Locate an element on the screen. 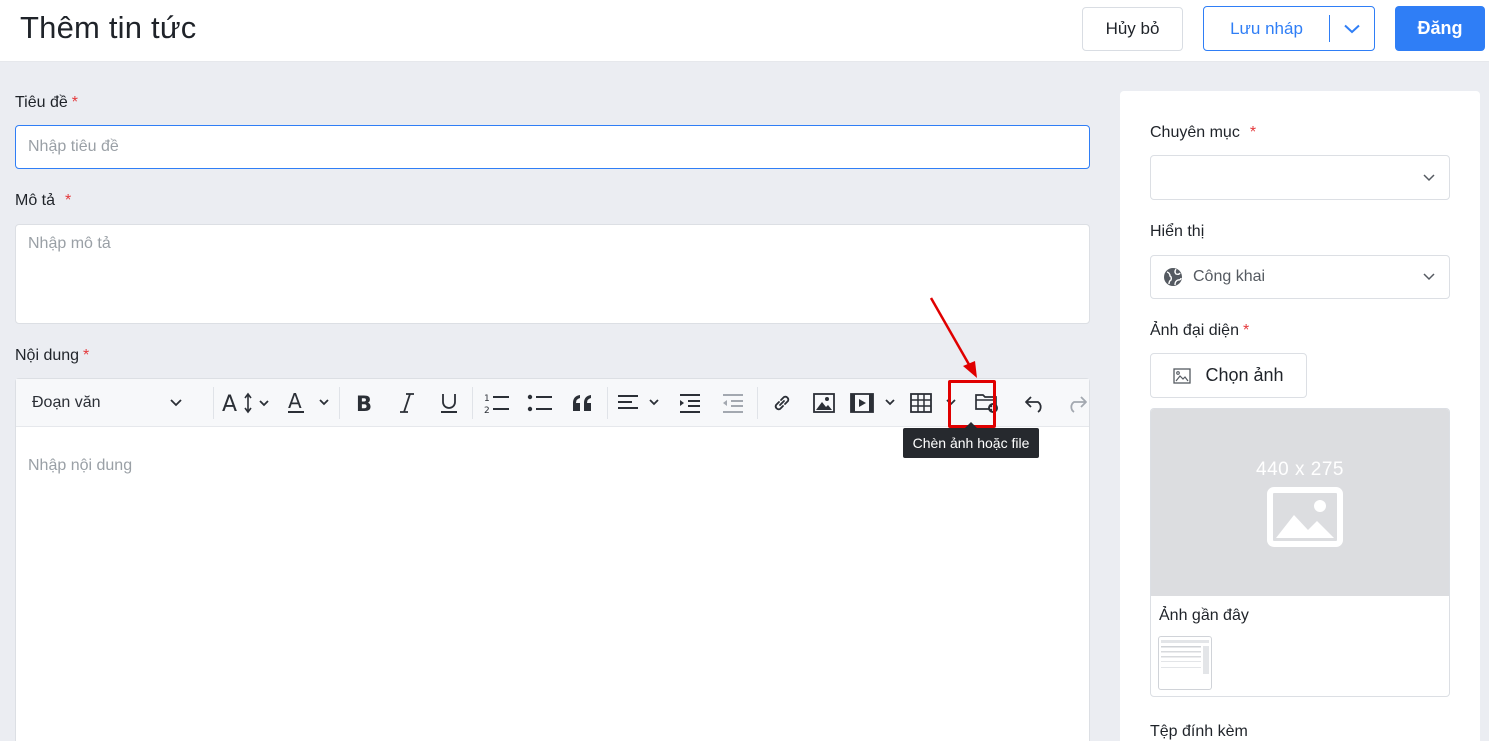 This screenshot has width=1489, height=741. page-header: Thêm tin tức Hủy bỏ Lưu nháp Đăng is located at coordinates (744, 31).